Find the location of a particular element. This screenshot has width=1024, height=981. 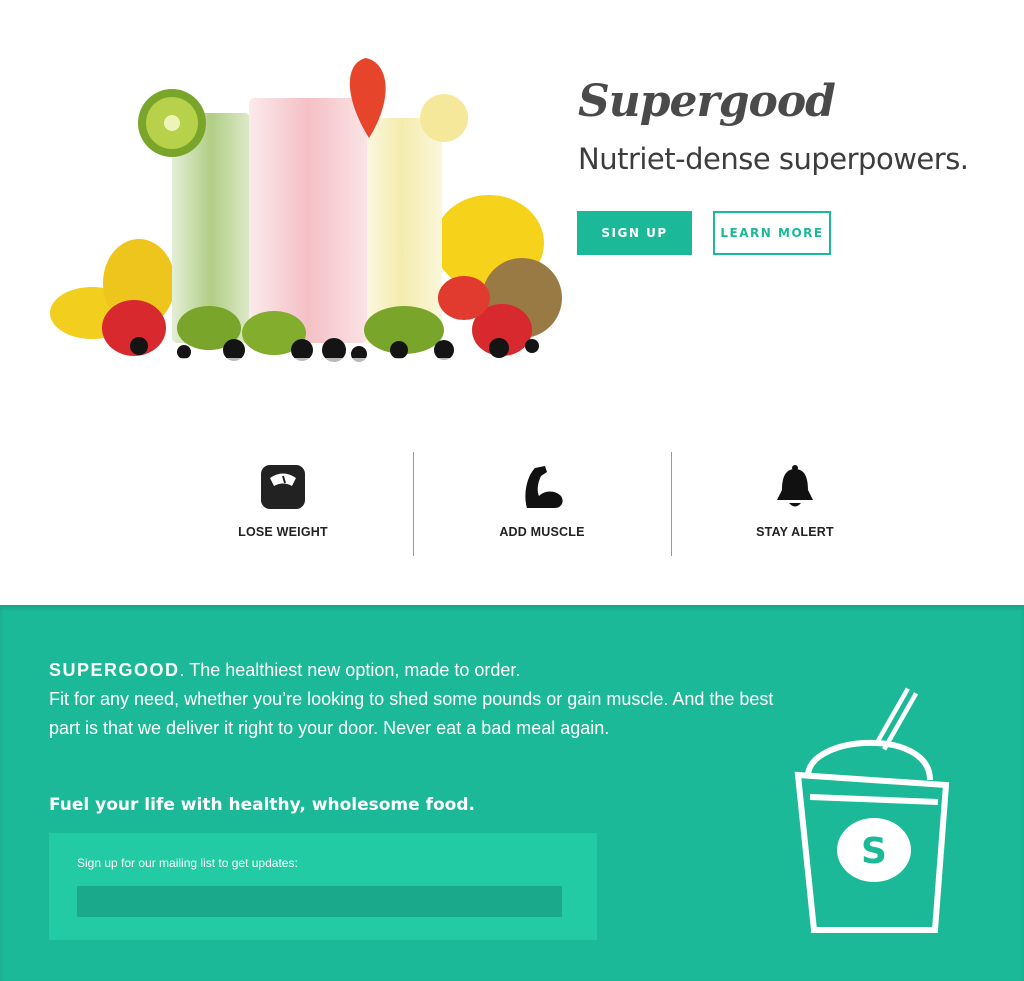

email-field is located at coordinates (319, 901).